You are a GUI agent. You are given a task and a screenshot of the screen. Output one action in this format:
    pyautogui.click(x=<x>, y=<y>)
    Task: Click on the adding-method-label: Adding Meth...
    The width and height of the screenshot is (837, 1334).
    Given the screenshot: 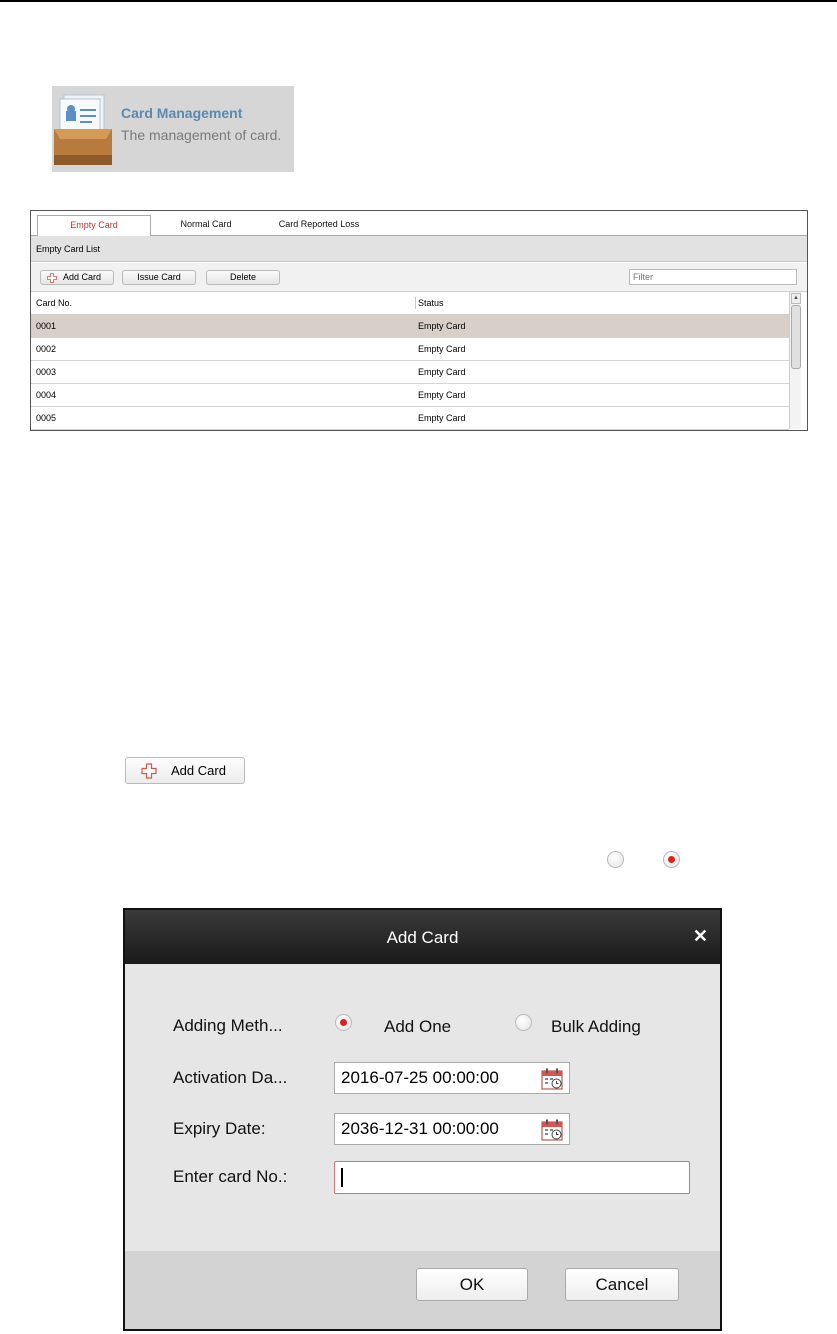 What is the action you would take?
    pyautogui.click(x=228, y=1025)
    